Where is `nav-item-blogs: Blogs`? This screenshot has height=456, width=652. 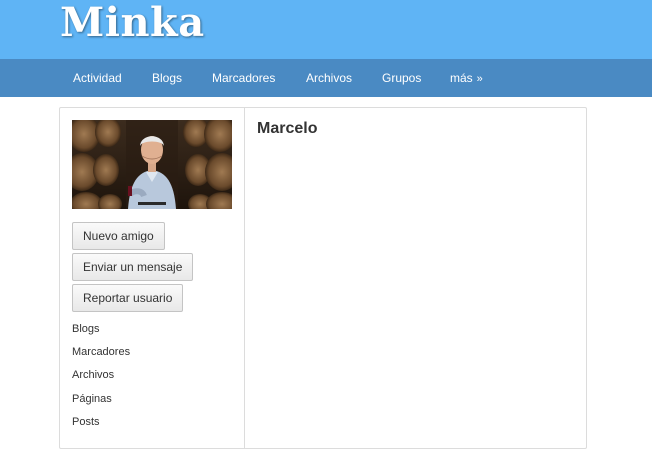
nav-item-blogs: Blogs is located at coordinates (167, 78).